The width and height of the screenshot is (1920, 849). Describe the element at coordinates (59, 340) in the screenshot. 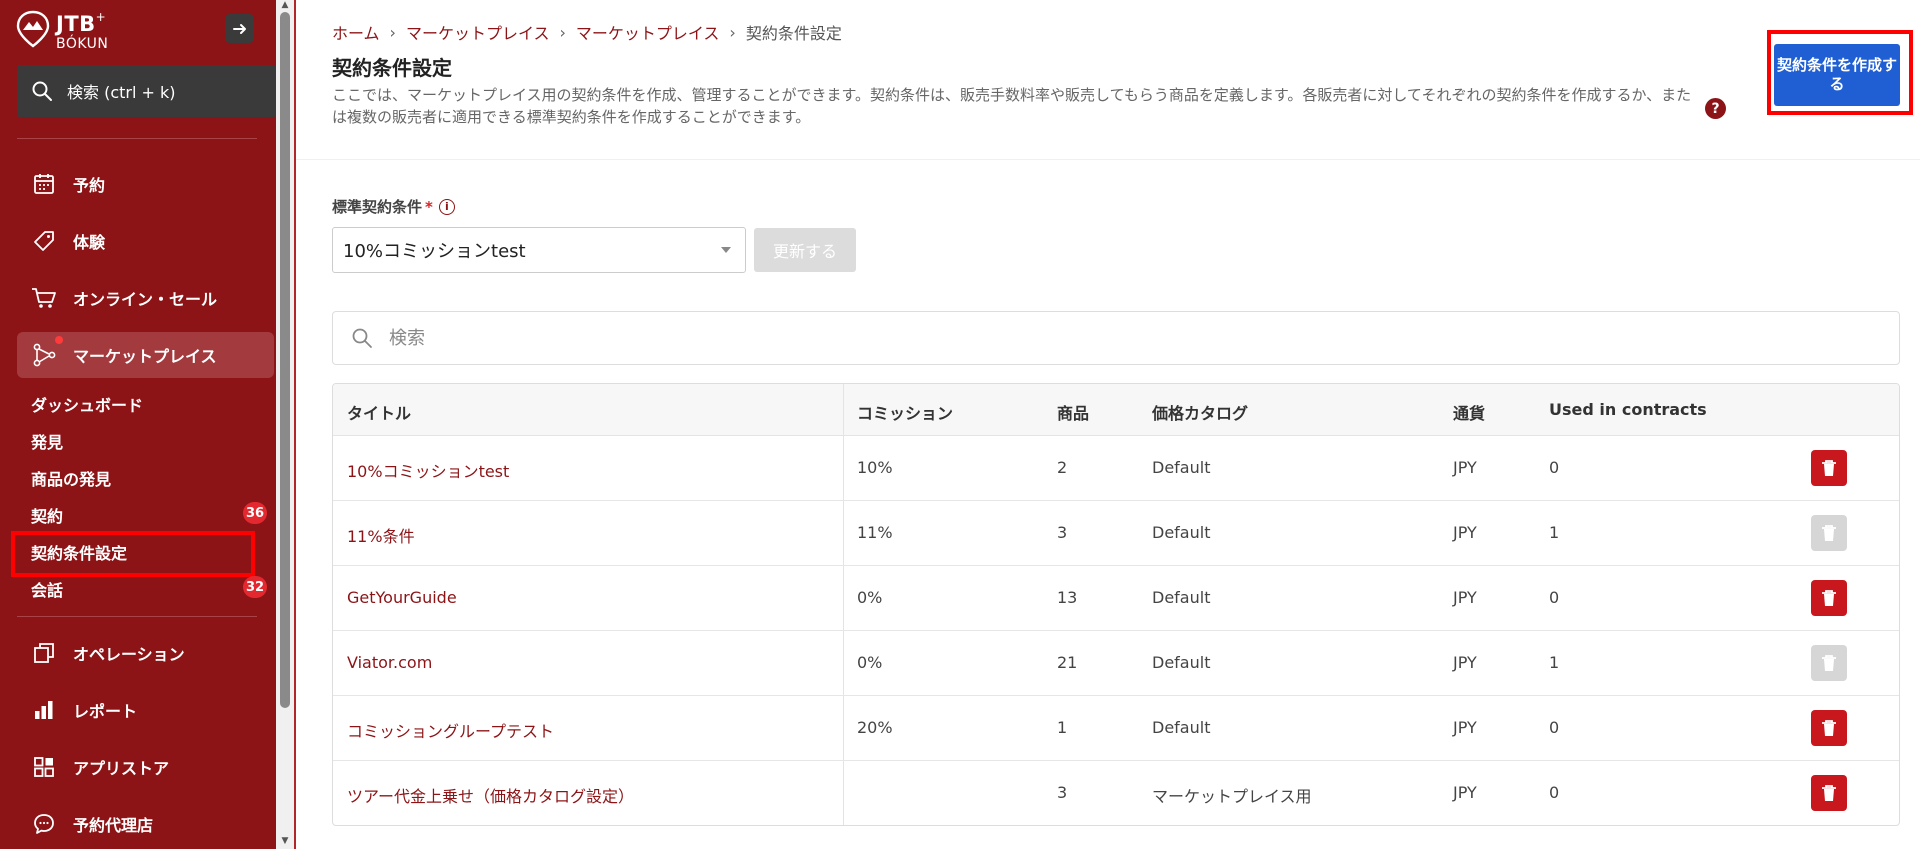

I see `notification-dot` at that location.